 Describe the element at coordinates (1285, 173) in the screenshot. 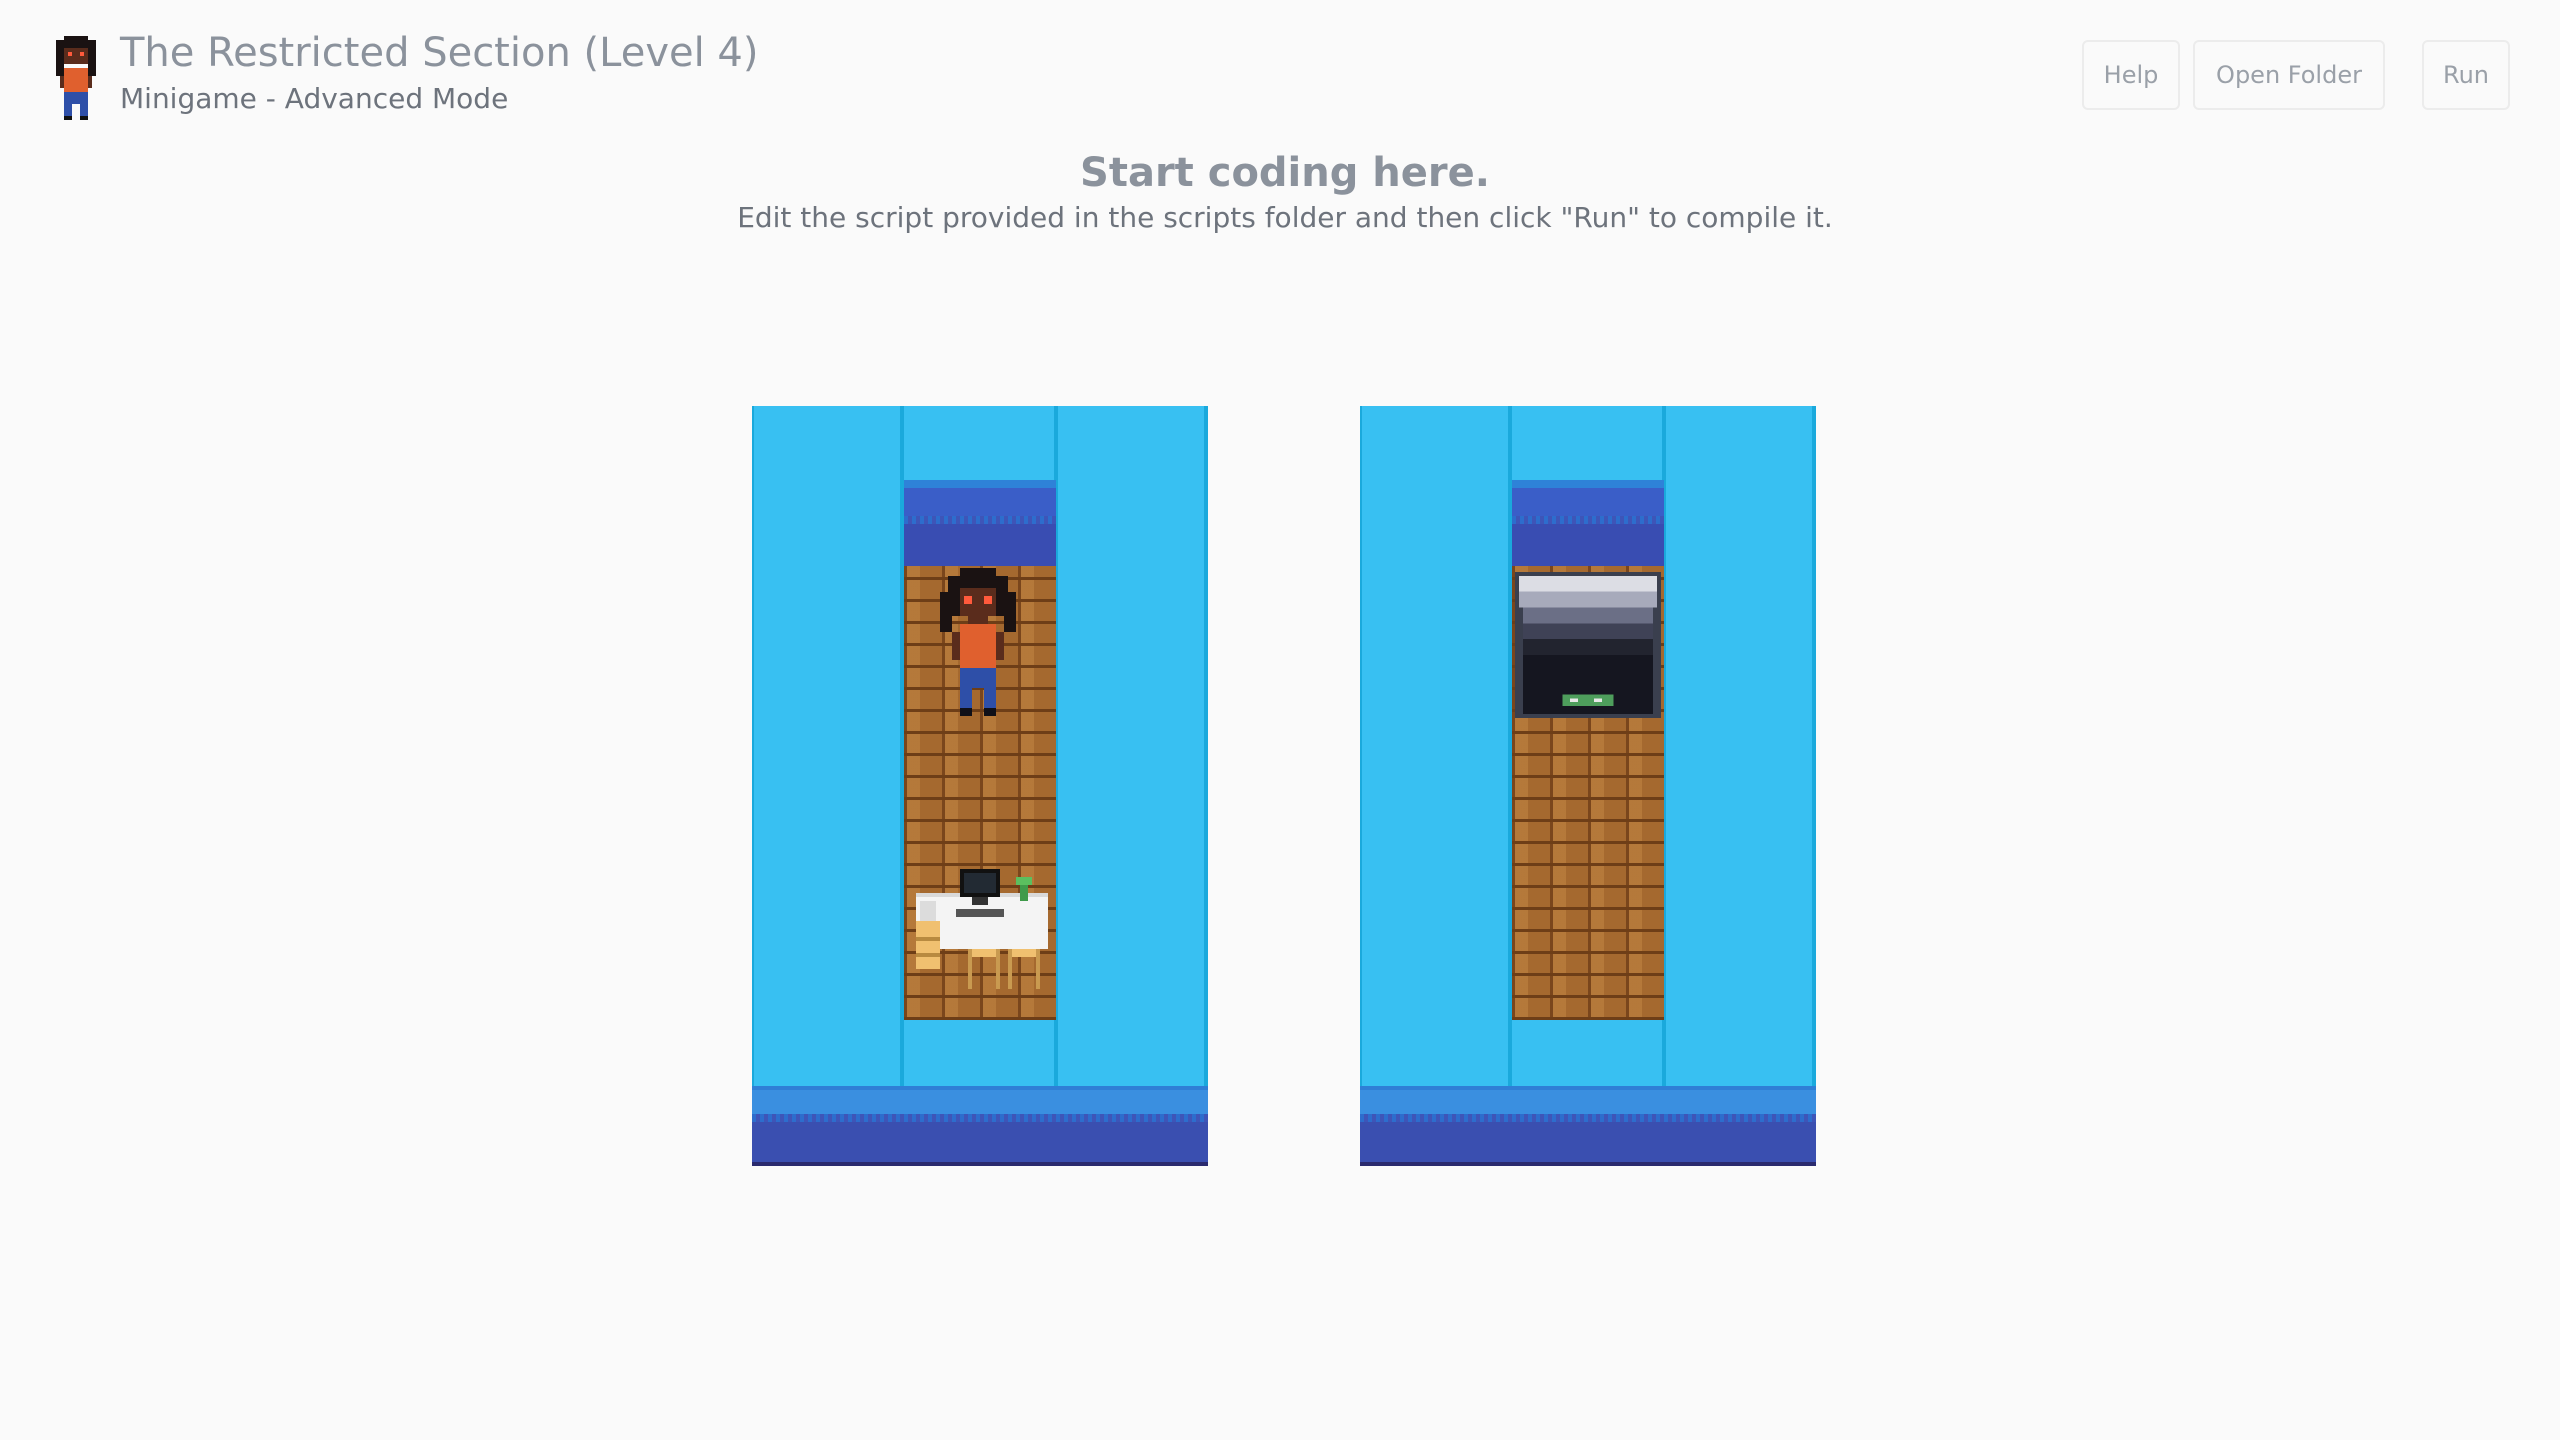

I see `instructions-heading: Start coding here.` at that location.